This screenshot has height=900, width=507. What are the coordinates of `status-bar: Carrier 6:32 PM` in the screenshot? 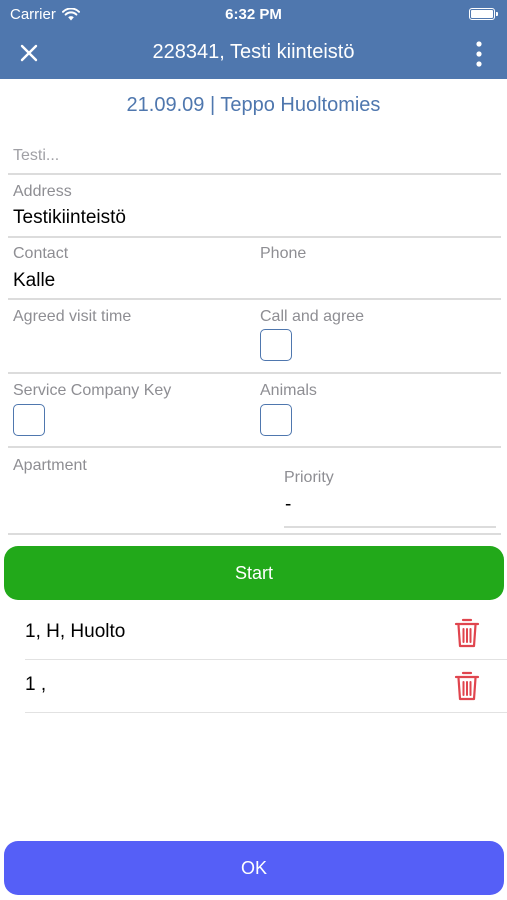 It's located at (253, 14).